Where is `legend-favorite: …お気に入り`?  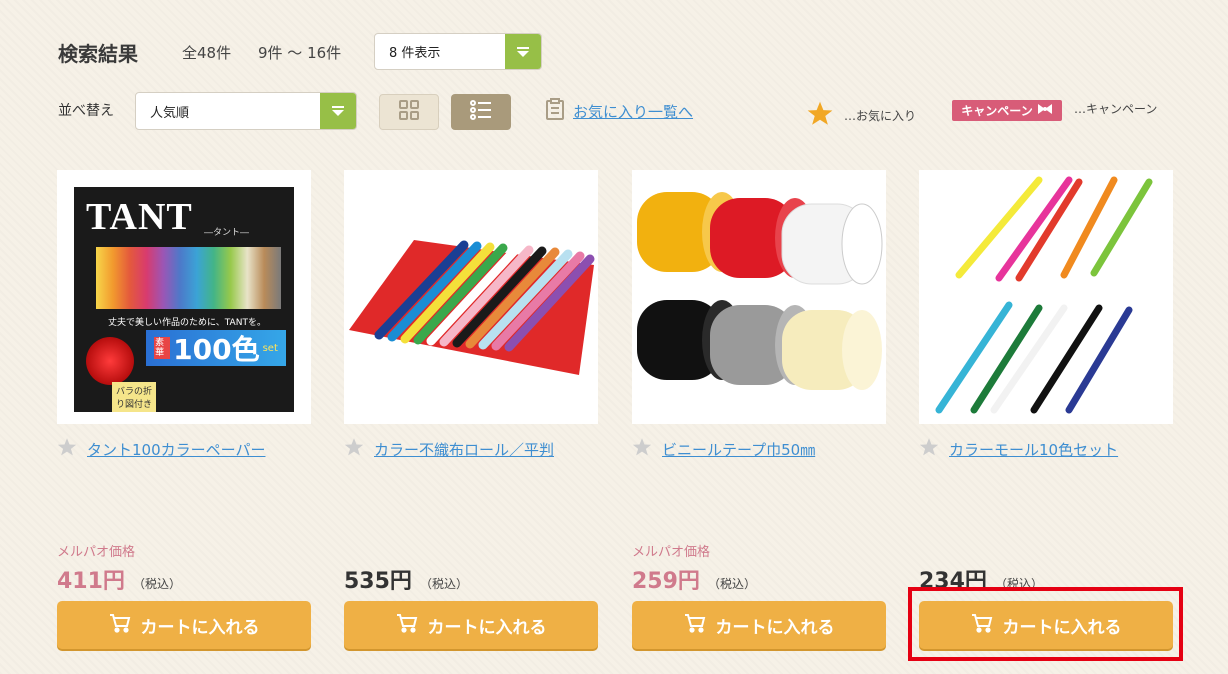
legend-favorite: …お気に入り is located at coordinates (861, 115).